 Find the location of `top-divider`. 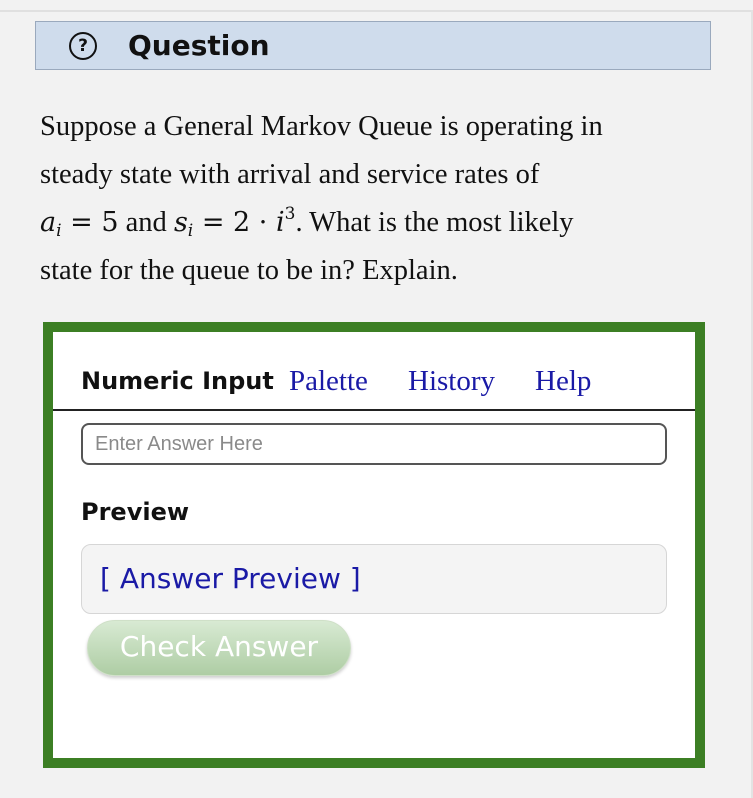

top-divider is located at coordinates (376, 11).